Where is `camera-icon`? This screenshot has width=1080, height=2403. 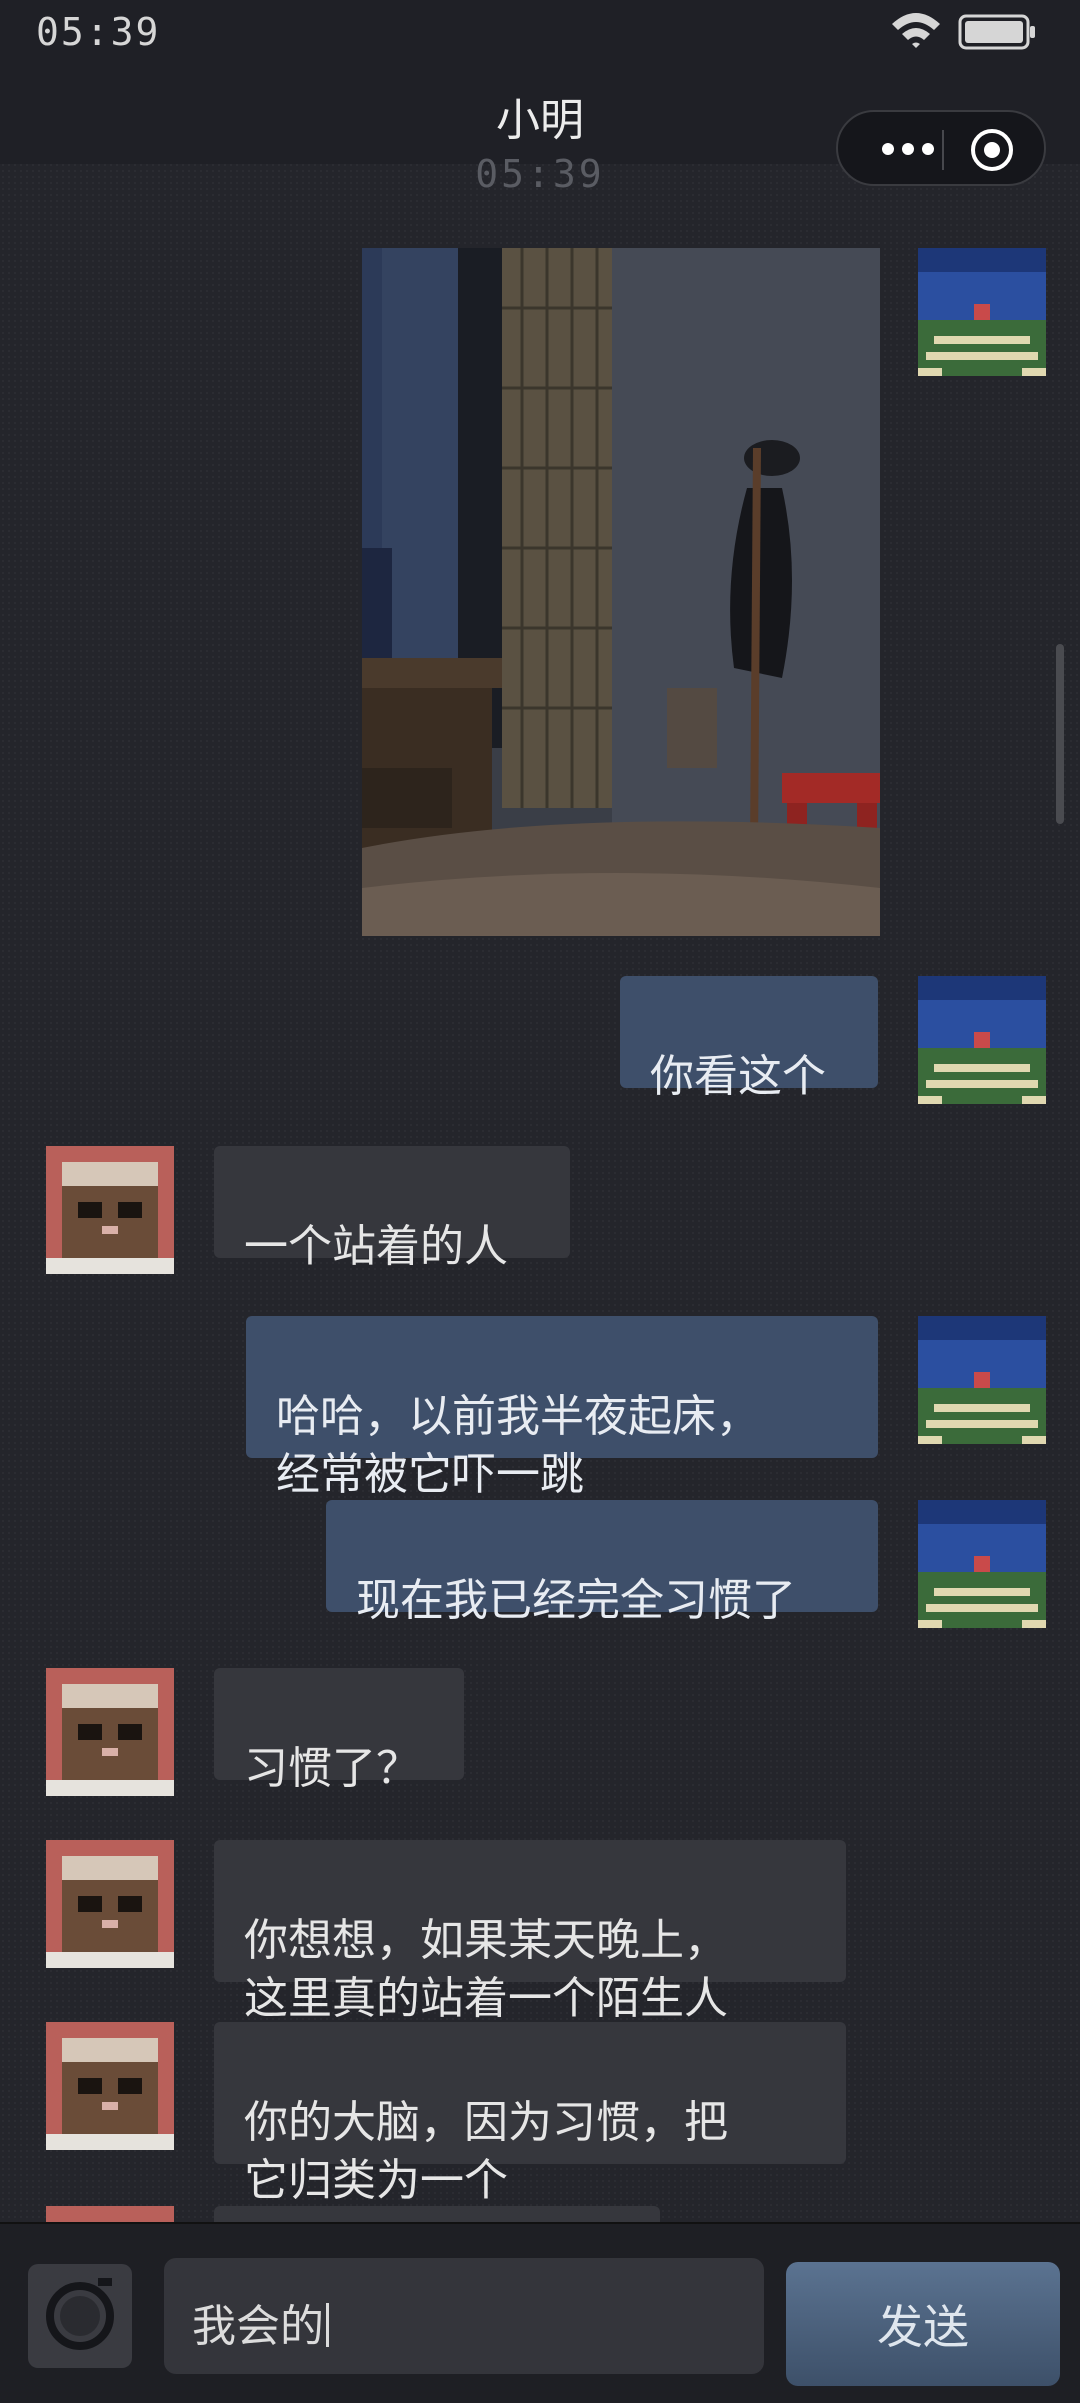 camera-icon is located at coordinates (80, 2314).